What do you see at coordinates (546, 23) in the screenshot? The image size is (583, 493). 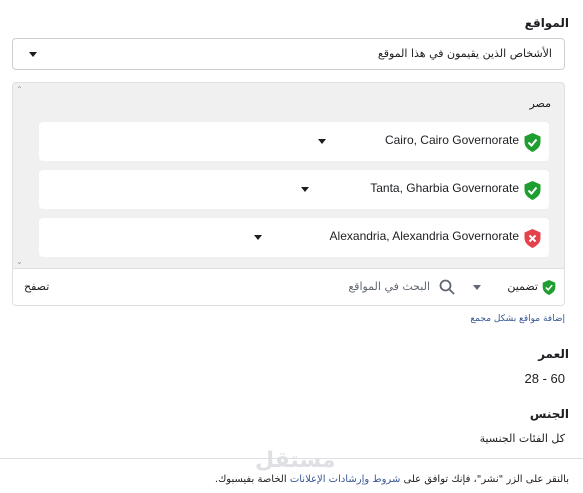 I see `locations-label: المواقع` at bounding box center [546, 23].